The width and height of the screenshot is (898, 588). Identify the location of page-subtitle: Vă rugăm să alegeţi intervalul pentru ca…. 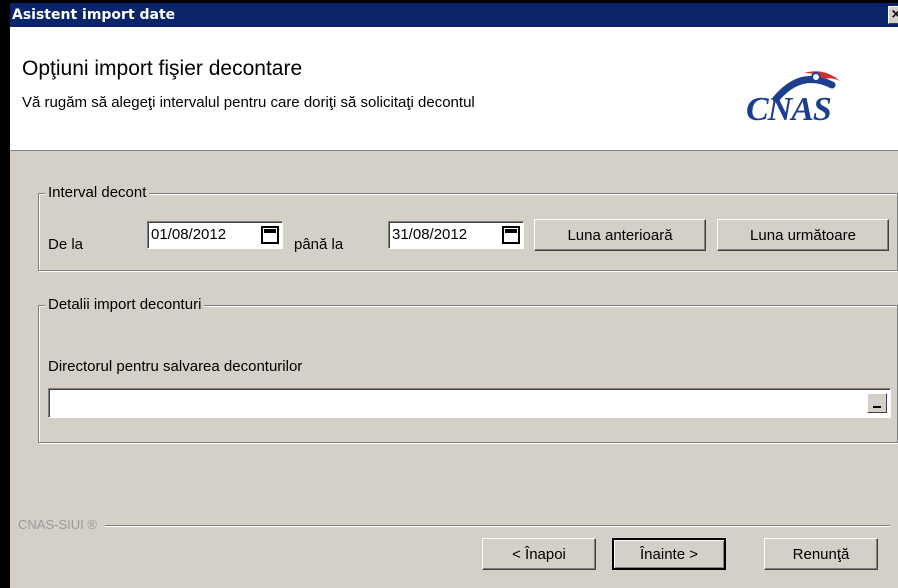
(248, 102).